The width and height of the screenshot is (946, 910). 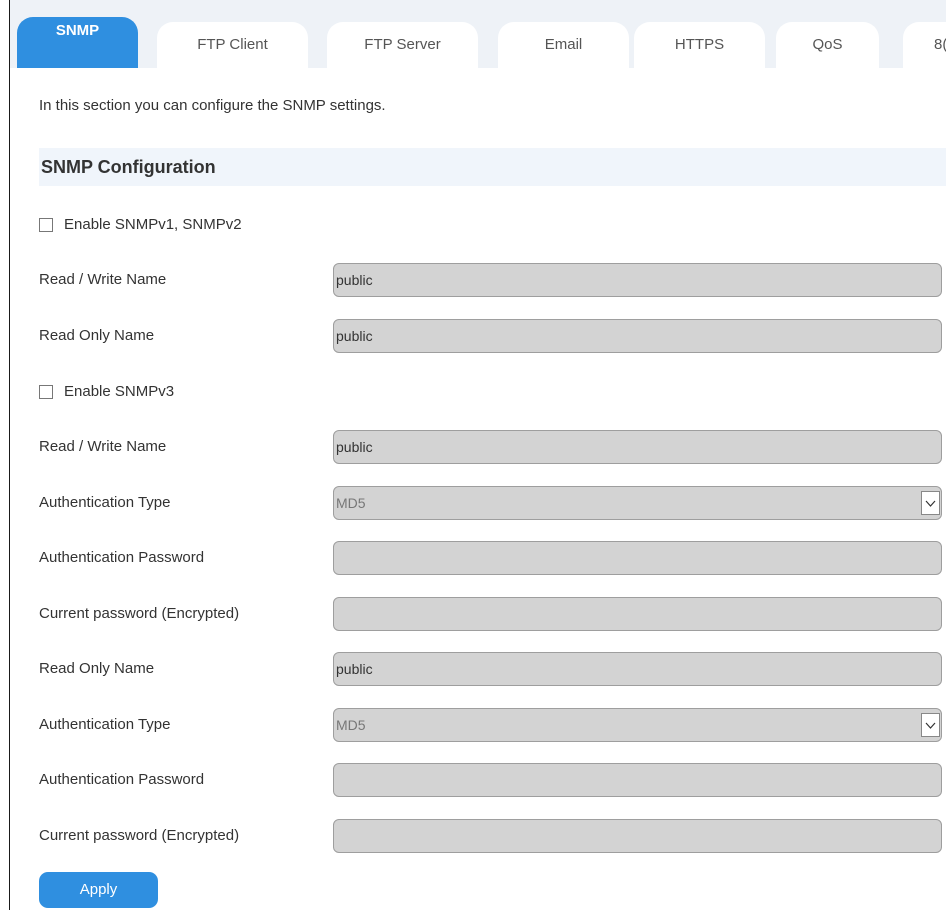 What do you see at coordinates (637, 503) in the screenshot?
I see `v3-rw-auth-type-select: MD5` at bounding box center [637, 503].